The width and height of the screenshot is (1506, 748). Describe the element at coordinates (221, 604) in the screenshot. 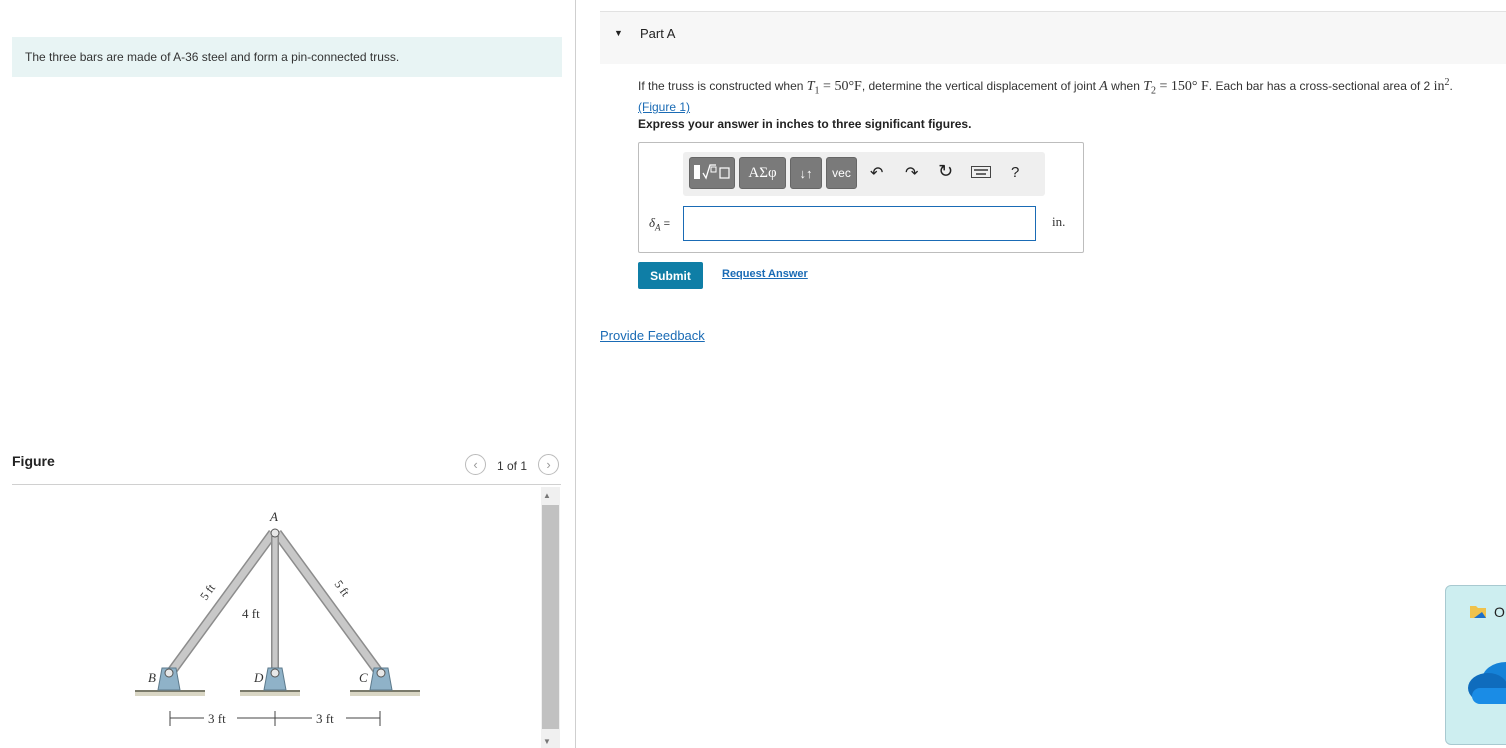

I see `bar-ab-face` at that location.